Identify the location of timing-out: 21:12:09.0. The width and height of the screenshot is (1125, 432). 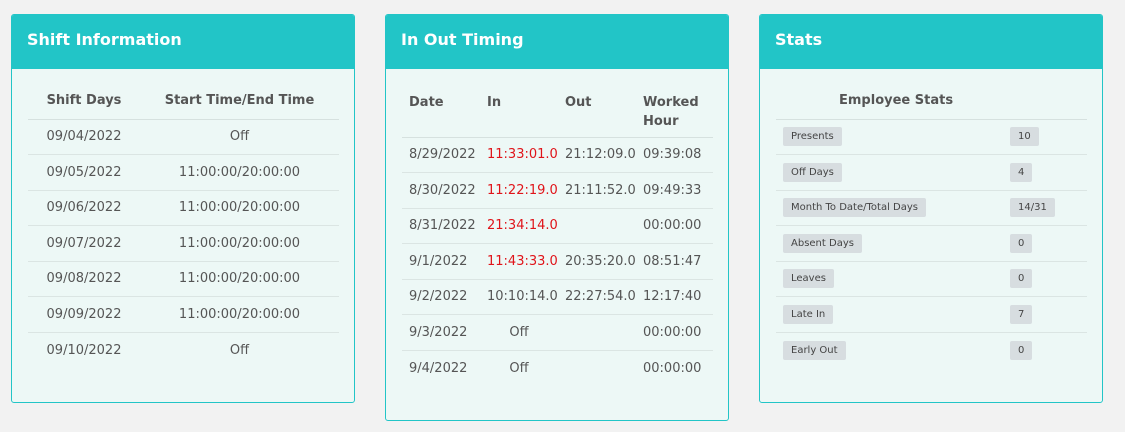
(597, 155).